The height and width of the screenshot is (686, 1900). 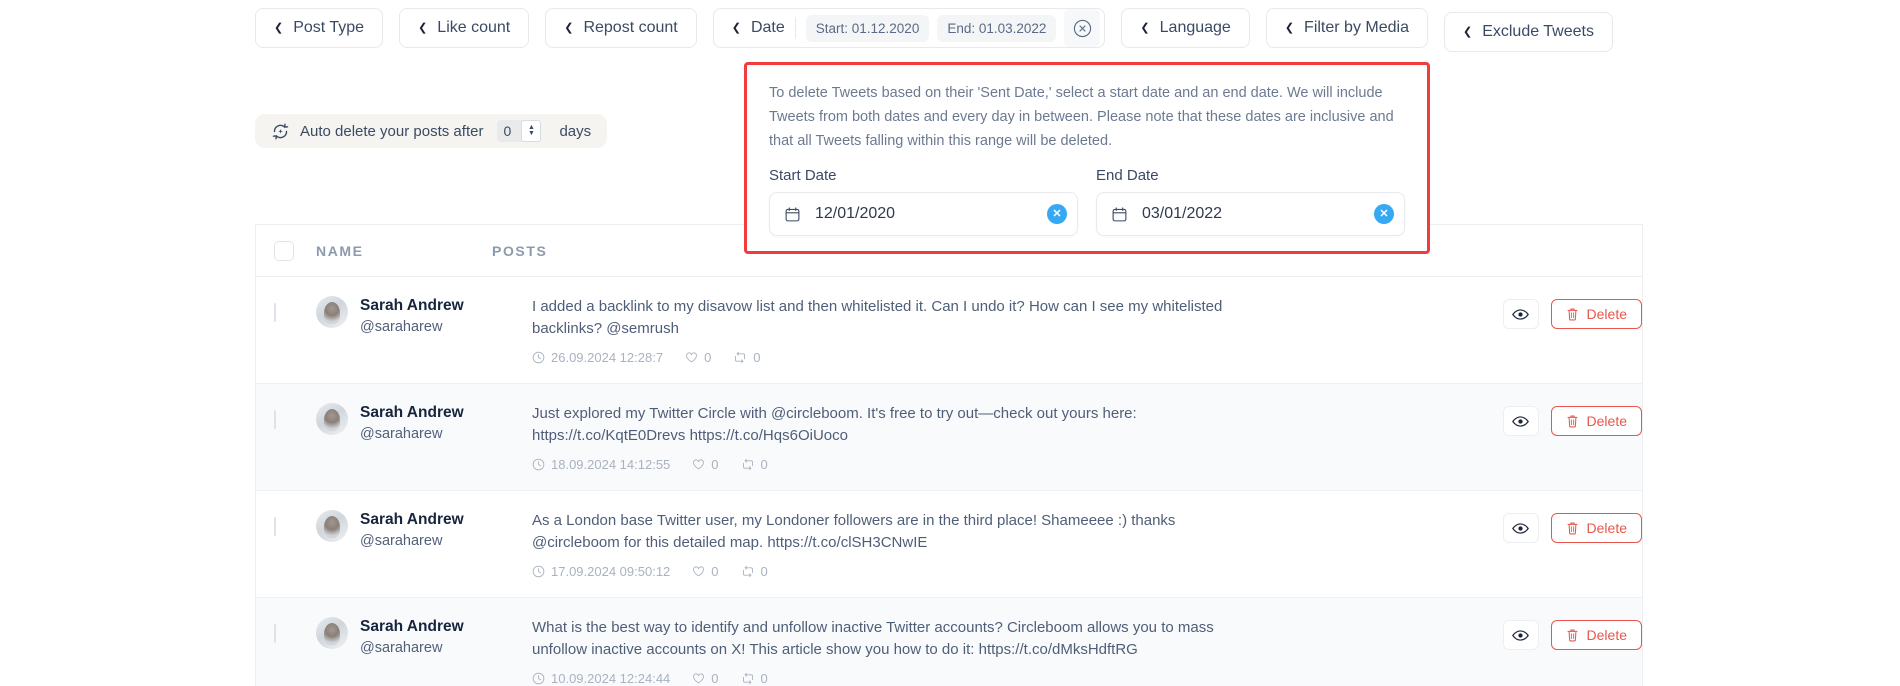 I want to click on filter-language-label: Language, so click(x=1195, y=27).